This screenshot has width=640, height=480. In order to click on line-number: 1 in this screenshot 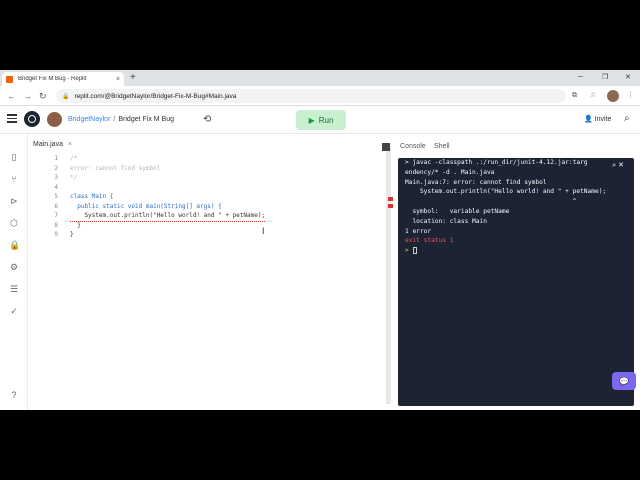, I will do `click(56, 158)`.